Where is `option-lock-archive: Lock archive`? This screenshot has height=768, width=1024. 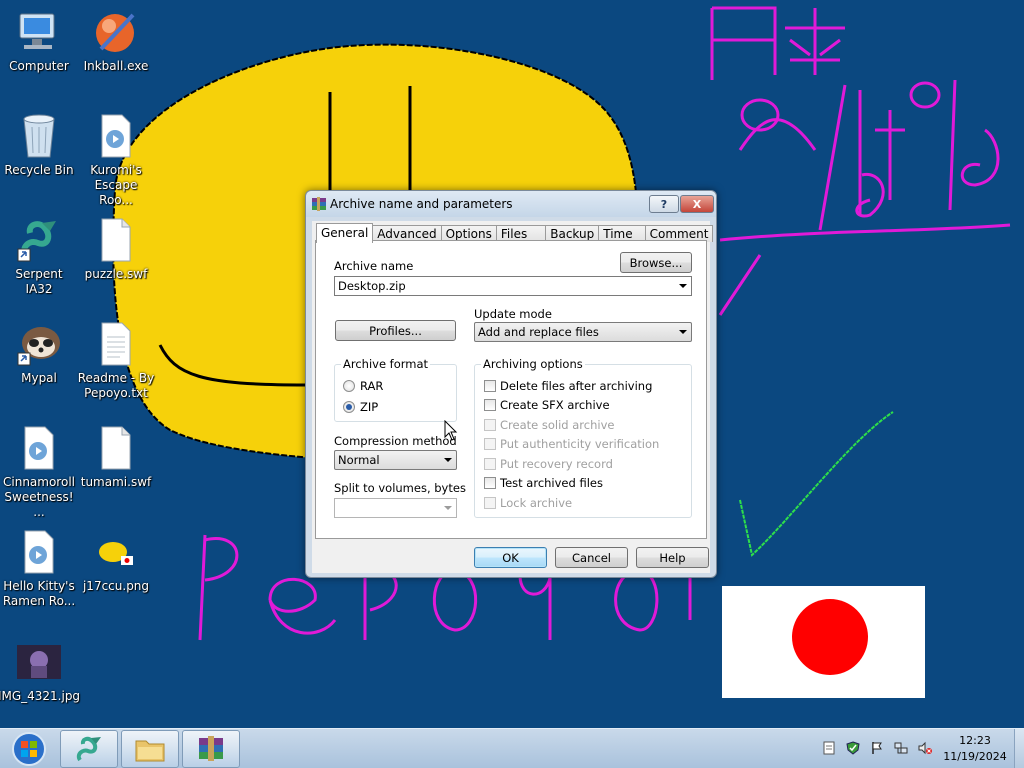 option-lock-archive: Lock archive is located at coordinates (528, 503).